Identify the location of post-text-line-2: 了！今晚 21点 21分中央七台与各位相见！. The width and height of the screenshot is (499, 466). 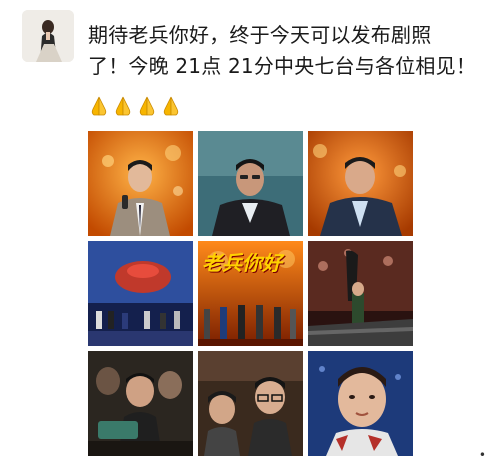
(282, 66).